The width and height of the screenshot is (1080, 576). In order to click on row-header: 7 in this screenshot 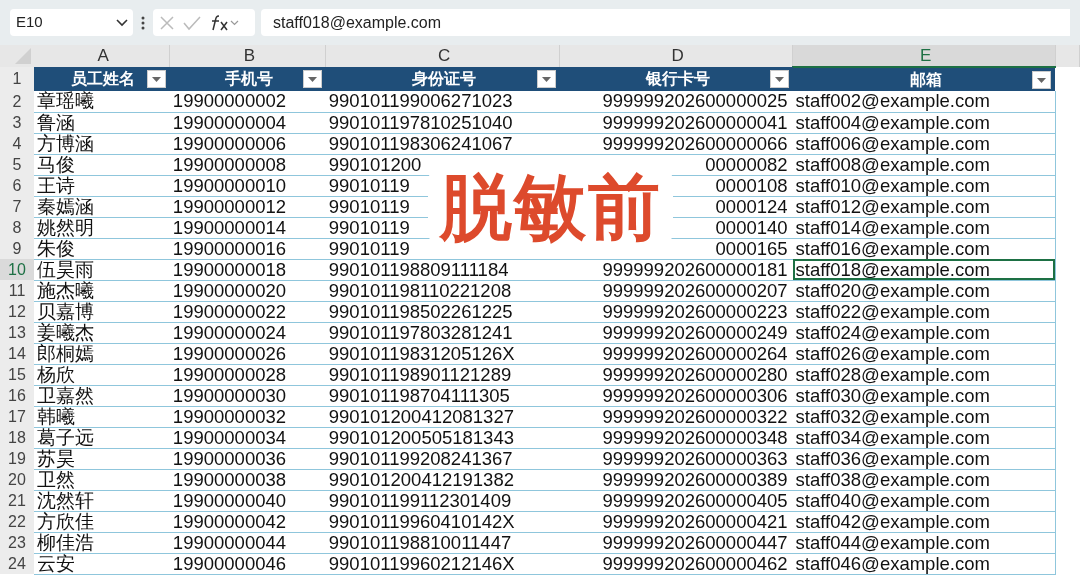, I will do `click(17, 206)`.